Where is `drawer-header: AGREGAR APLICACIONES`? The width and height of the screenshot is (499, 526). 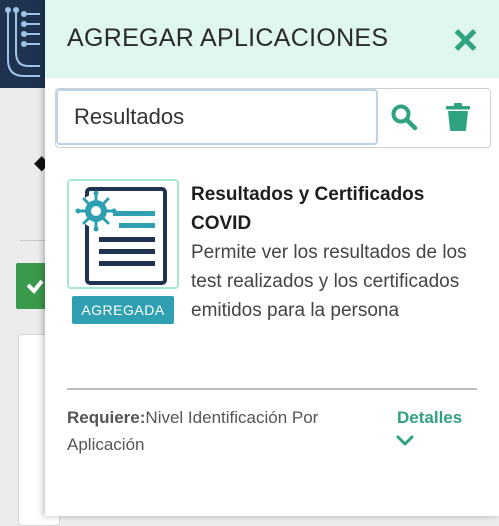 drawer-header: AGREGAR APLICACIONES is located at coordinates (272, 39).